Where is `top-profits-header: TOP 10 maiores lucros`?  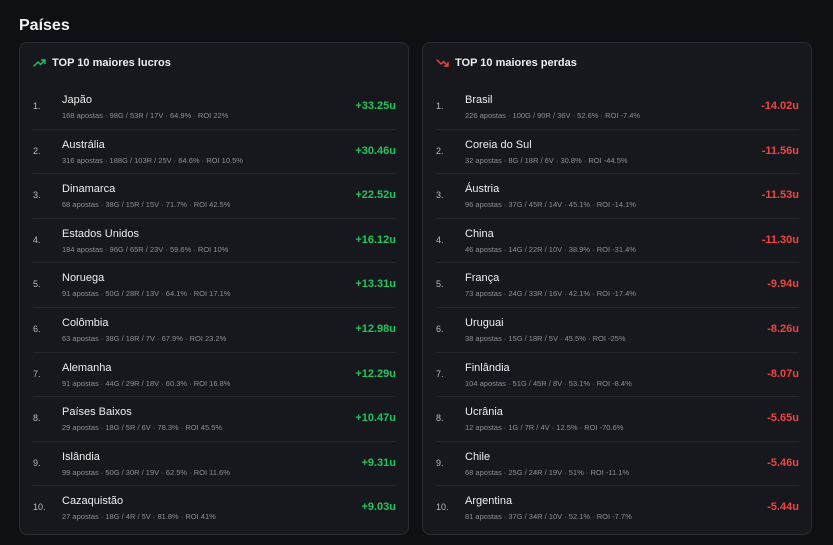 top-profits-header: TOP 10 maiores lucros is located at coordinates (102, 63).